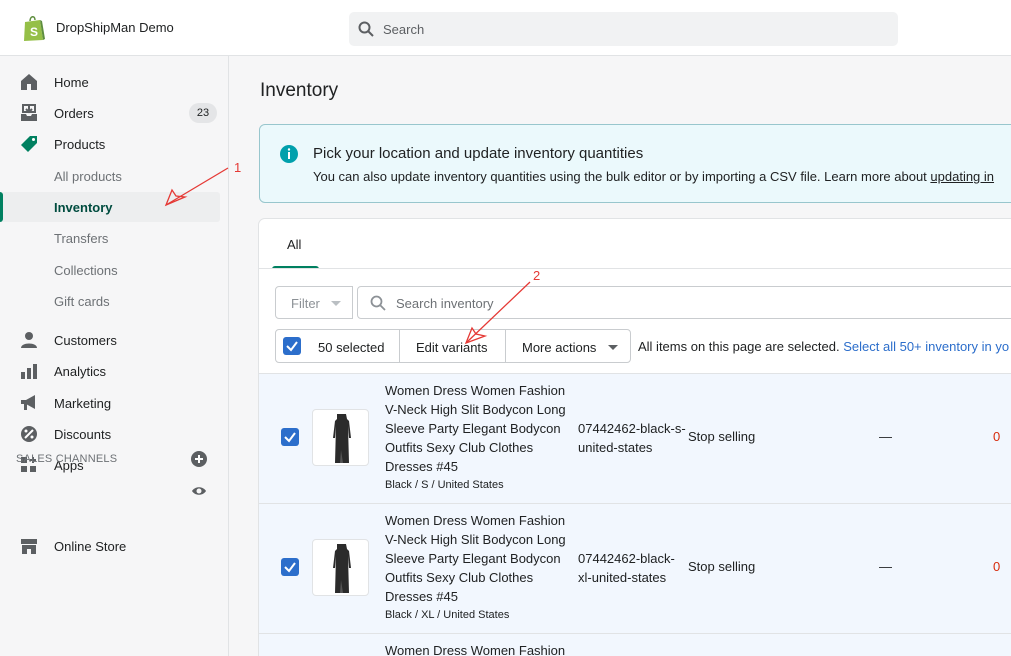 This screenshot has height=656, width=1011. Describe the element at coordinates (83, 434) in the screenshot. I see `sidebar-item-label: Discounts` at that location.